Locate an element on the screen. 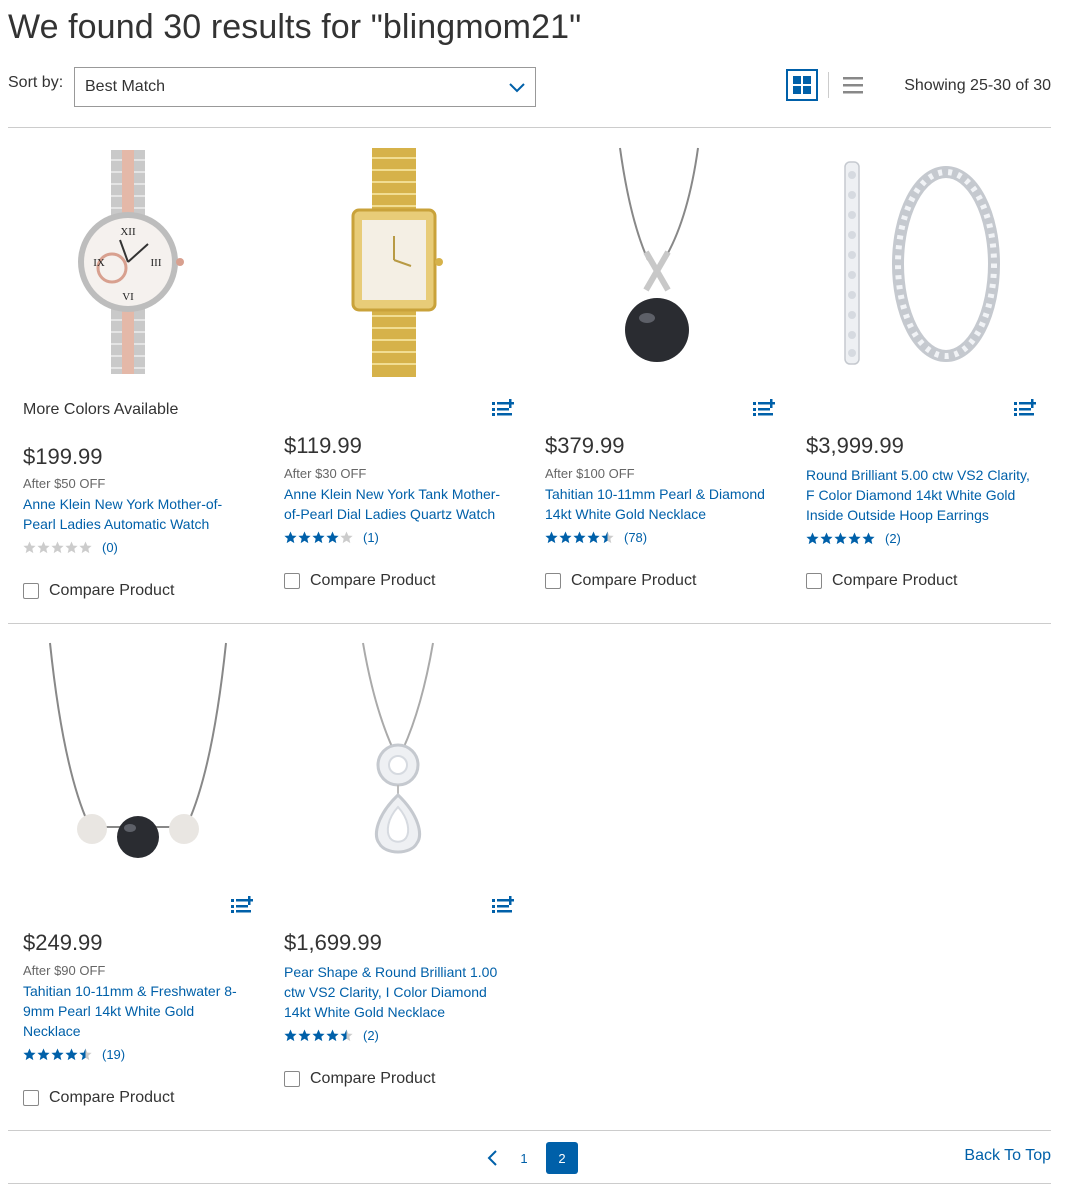 Image resolution: width=1068 pixels, height=1204 pixels. pagination: 1 2 is located at coordinates (529, 1158).